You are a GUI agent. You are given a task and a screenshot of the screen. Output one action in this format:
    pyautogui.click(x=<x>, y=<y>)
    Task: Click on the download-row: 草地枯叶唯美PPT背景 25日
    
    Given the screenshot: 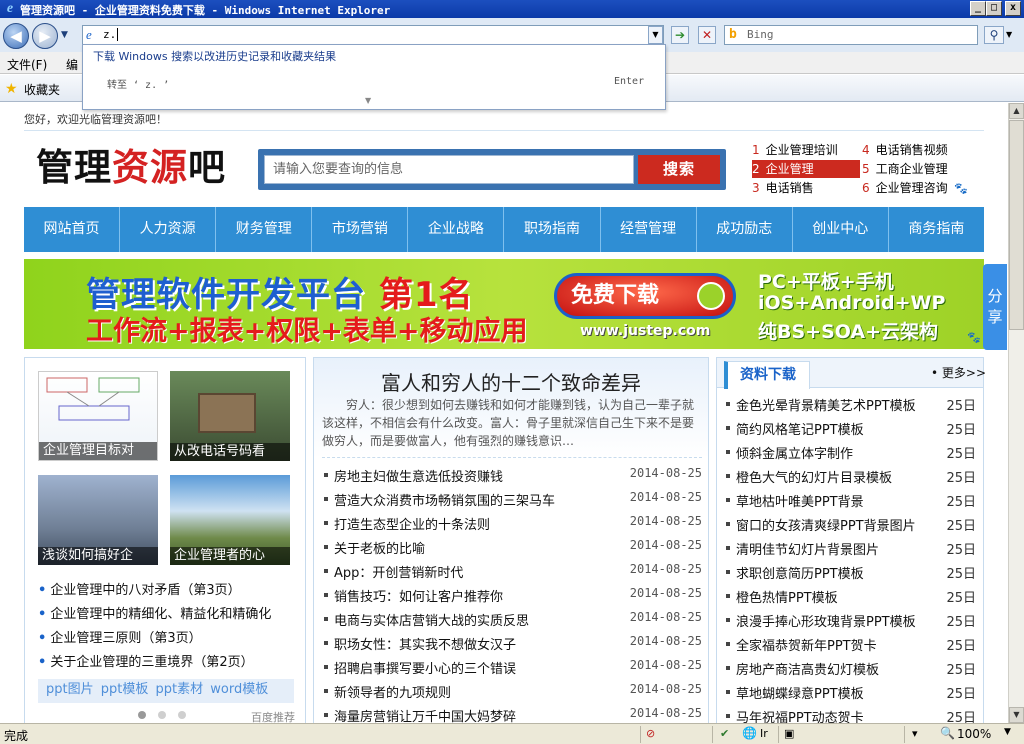 What is the action you would take?
    pyautogui.click(x=850, y=500)
    